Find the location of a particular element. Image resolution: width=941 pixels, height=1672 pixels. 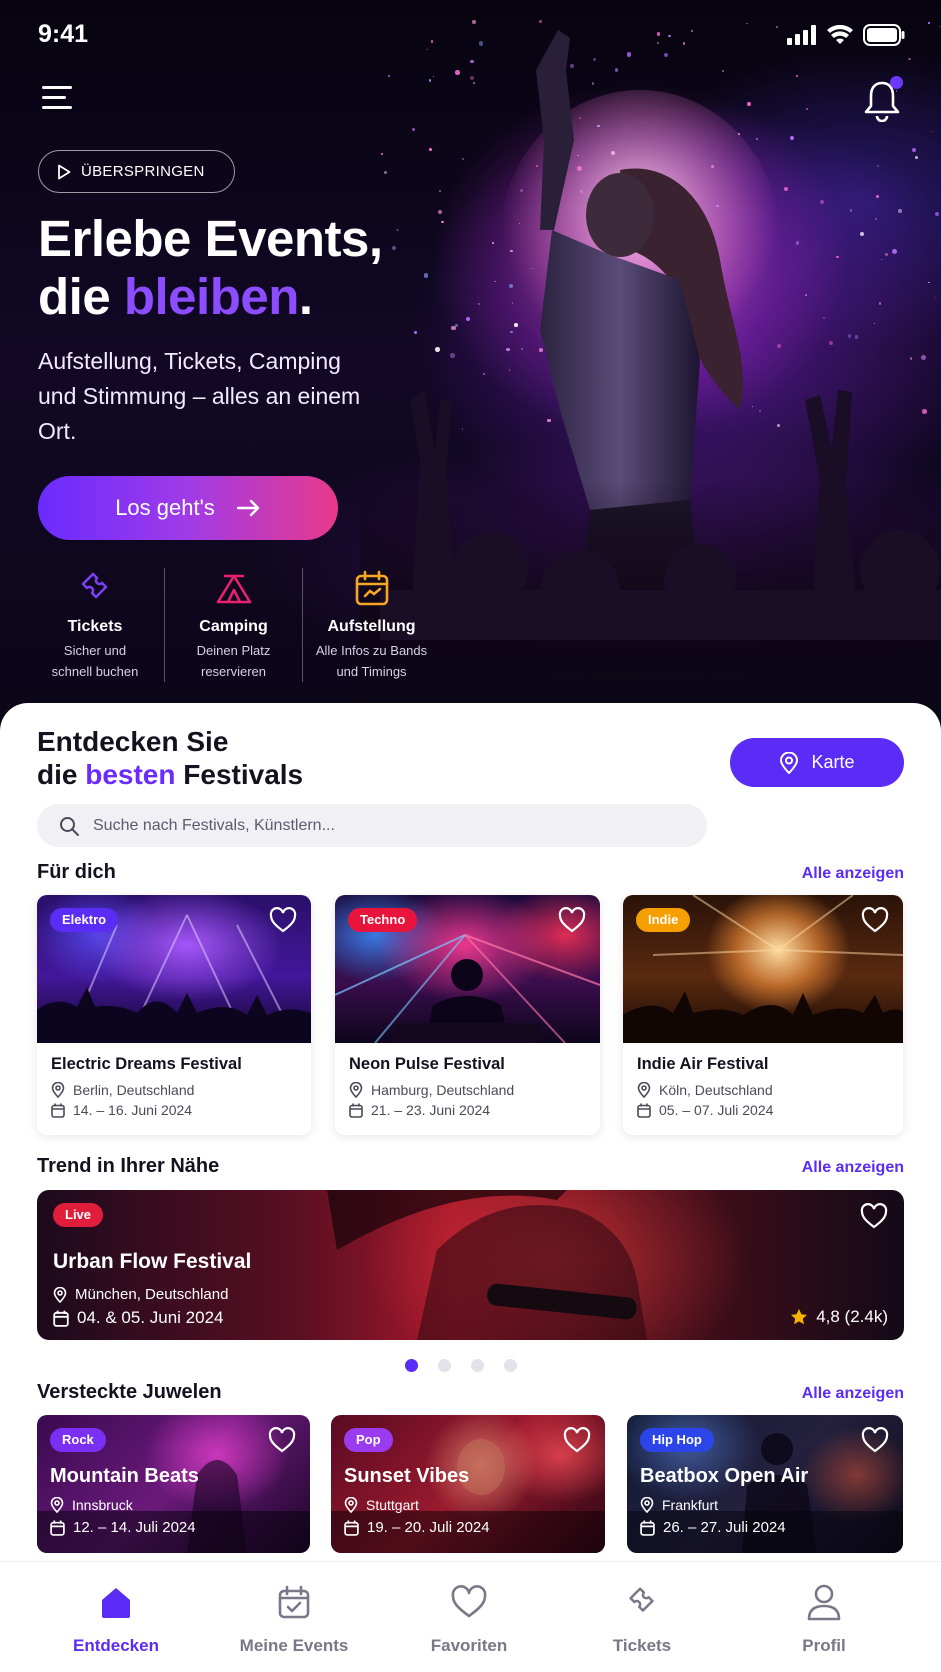

hidden-gems-see-all-link: Alle anzeigen is located at coordinates (853, 1394).